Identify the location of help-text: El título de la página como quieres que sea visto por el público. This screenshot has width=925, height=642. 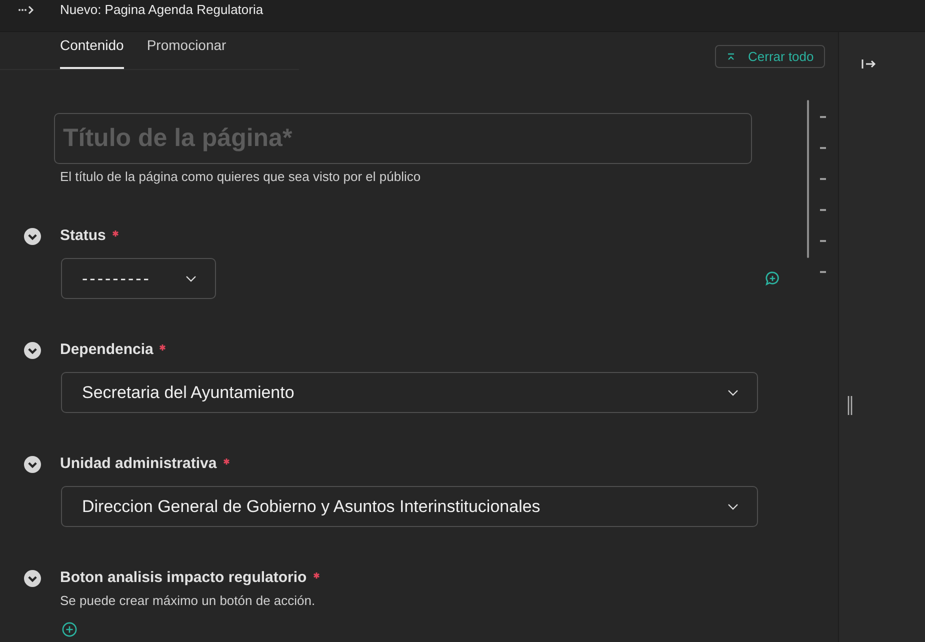
(241, 177).